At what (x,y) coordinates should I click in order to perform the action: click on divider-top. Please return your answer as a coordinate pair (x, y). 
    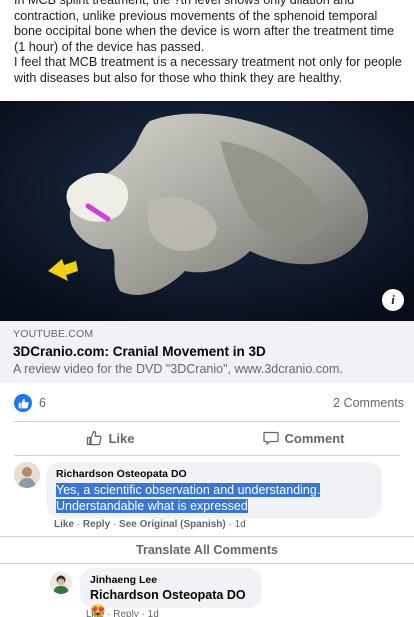
    Looking at the image, I should click on (207, 421).